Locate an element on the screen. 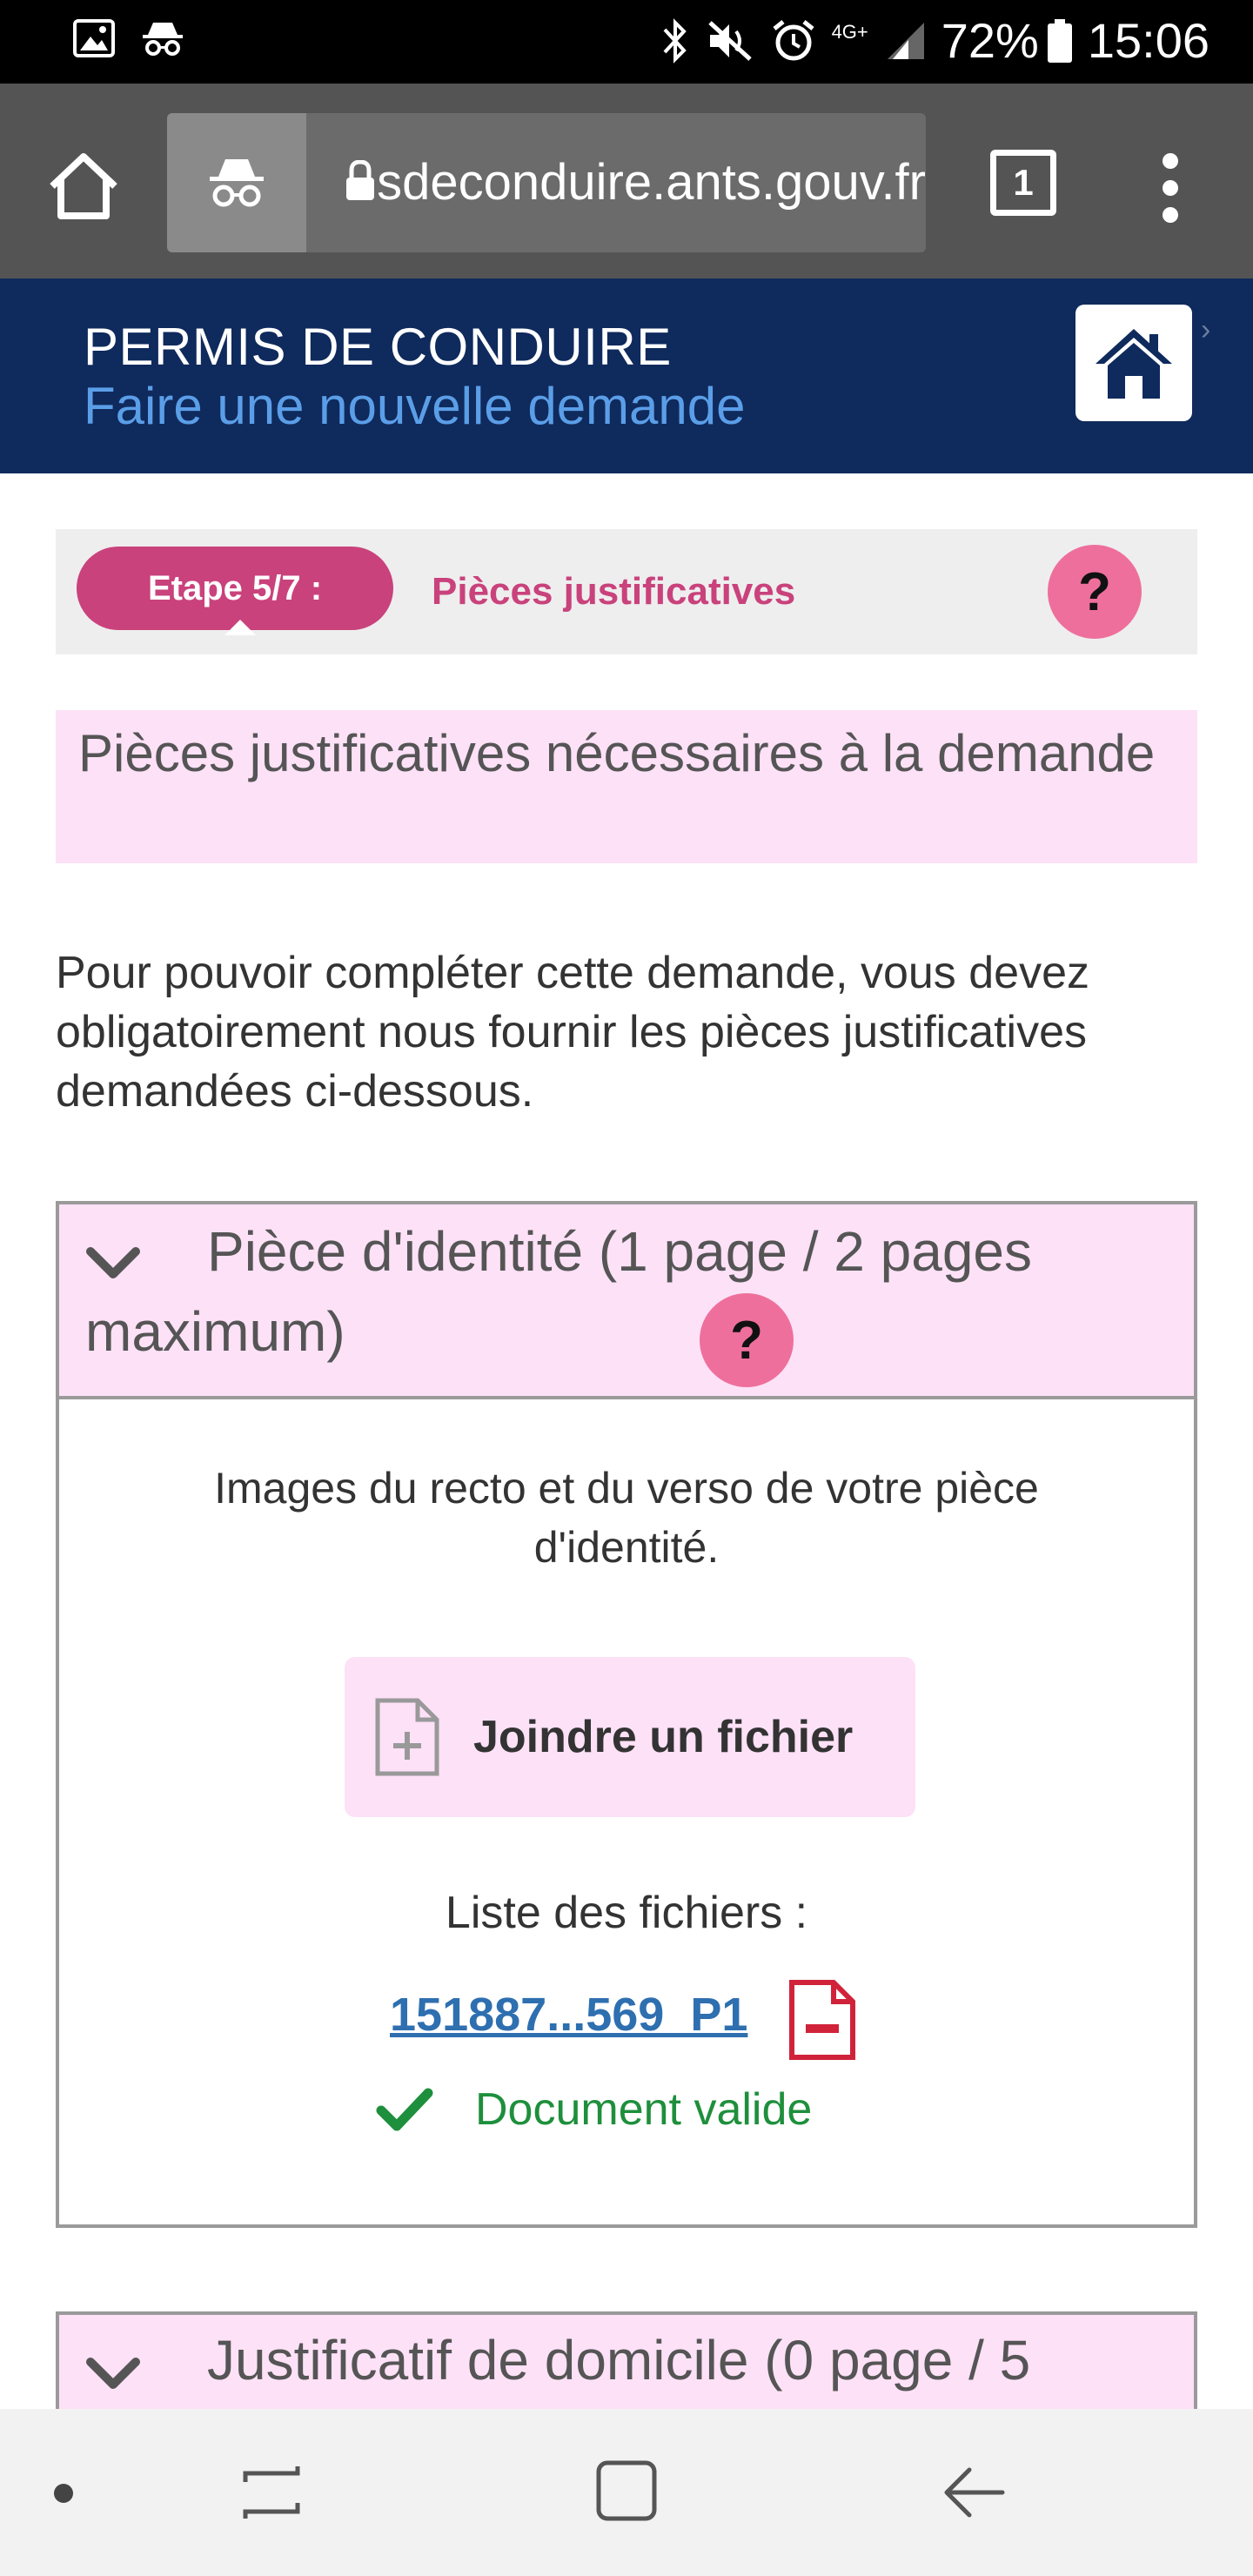 The width and height of the screenshot is (1253, 2576). network-type: 4G+ is located at coordinates (849, 32).